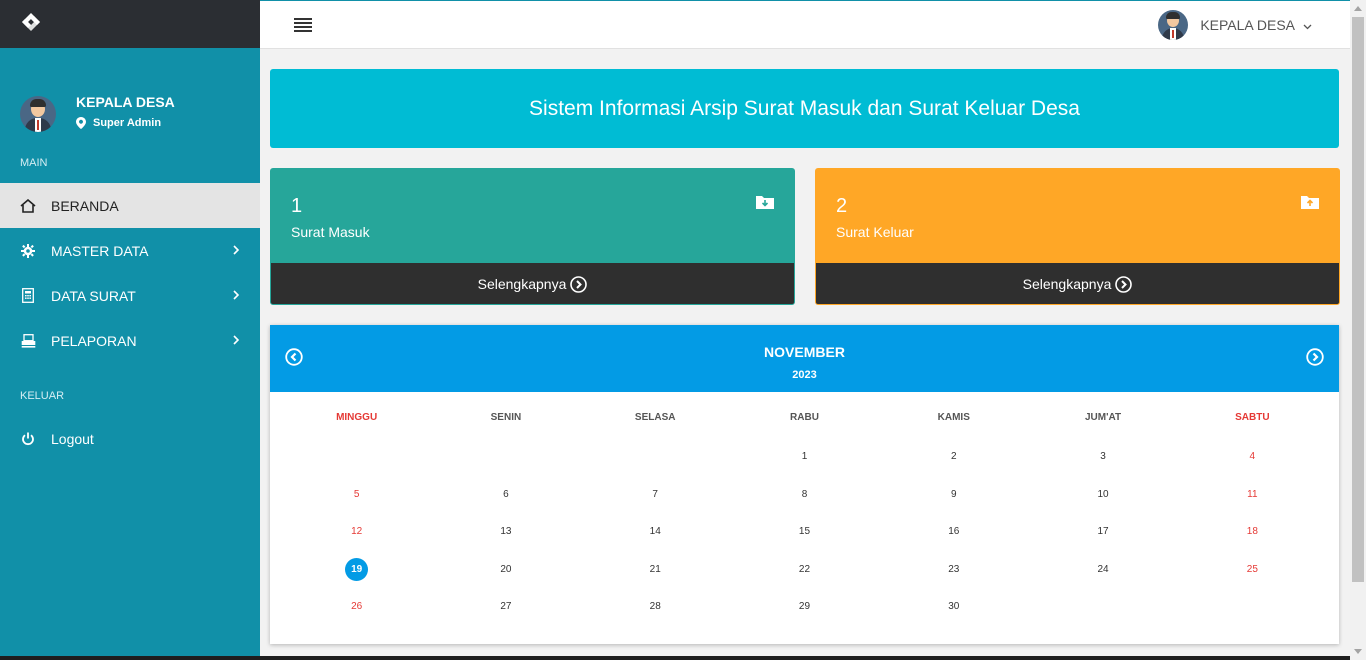 The width and height of the screenshot is (1366, 660). I want to click on calendar-day: 18, so click(1252, 531).